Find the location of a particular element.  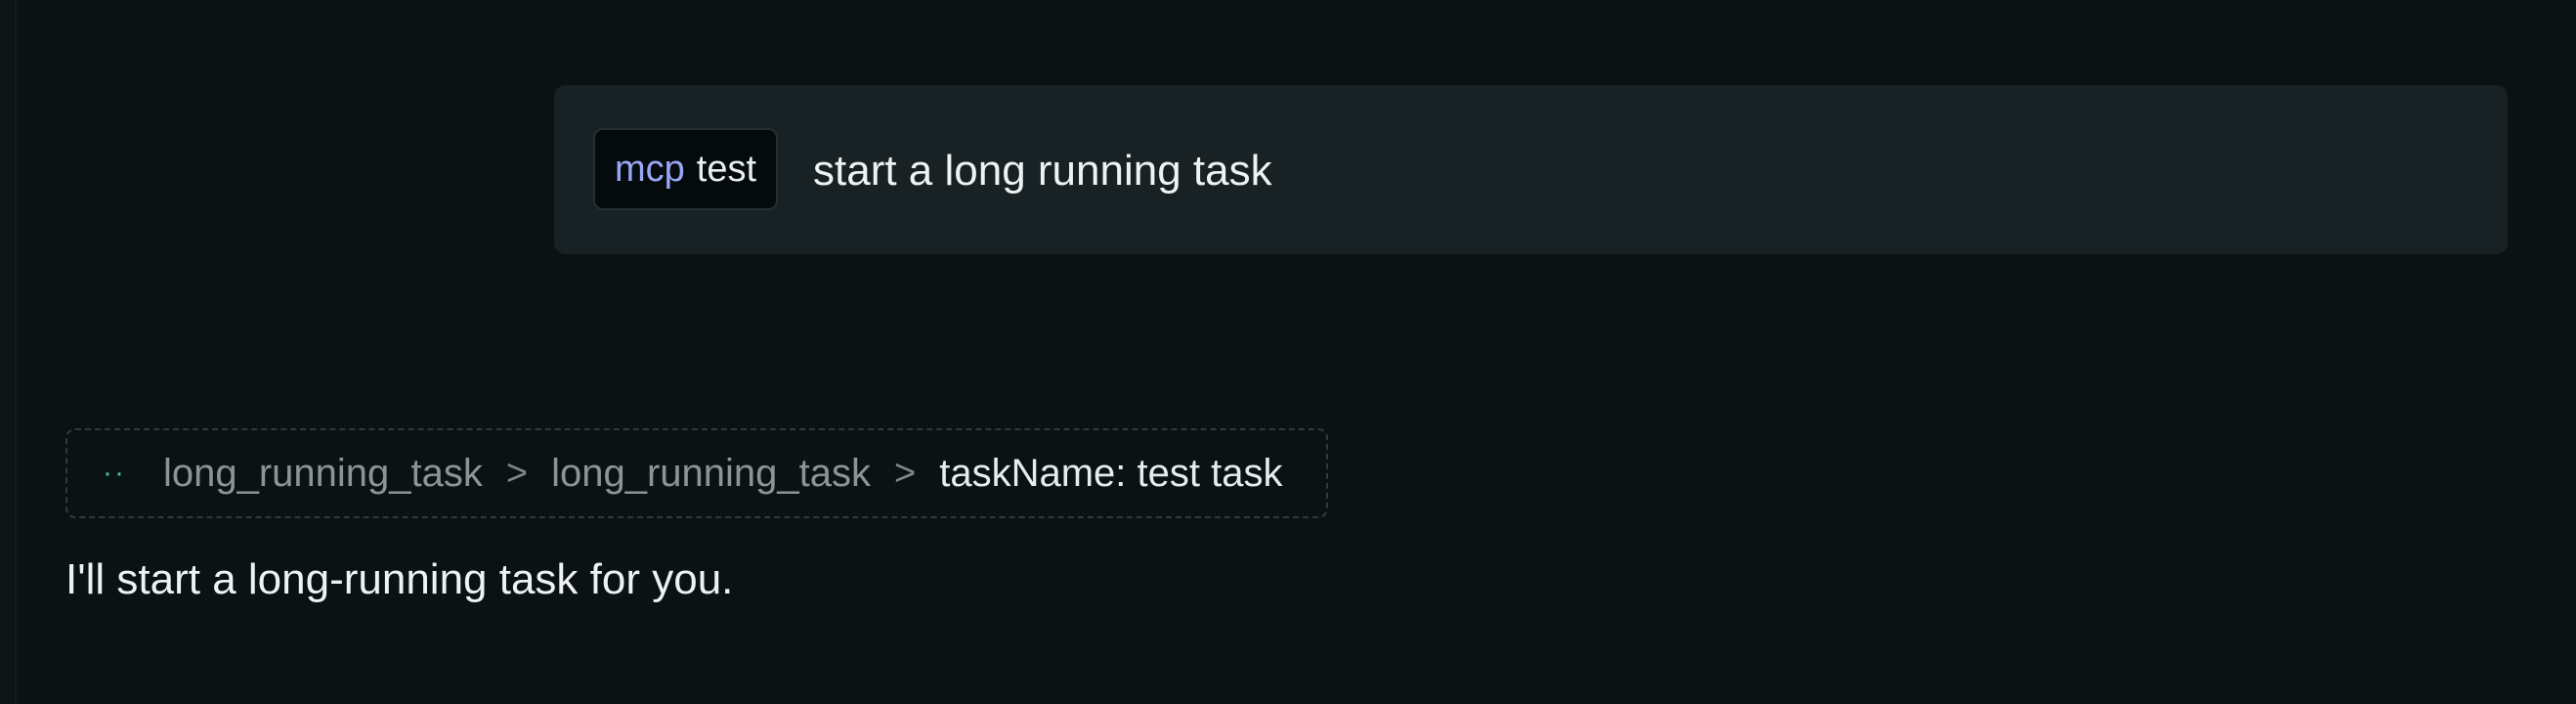

chip-kind-label: mcp is located at coordinates (650, 169).